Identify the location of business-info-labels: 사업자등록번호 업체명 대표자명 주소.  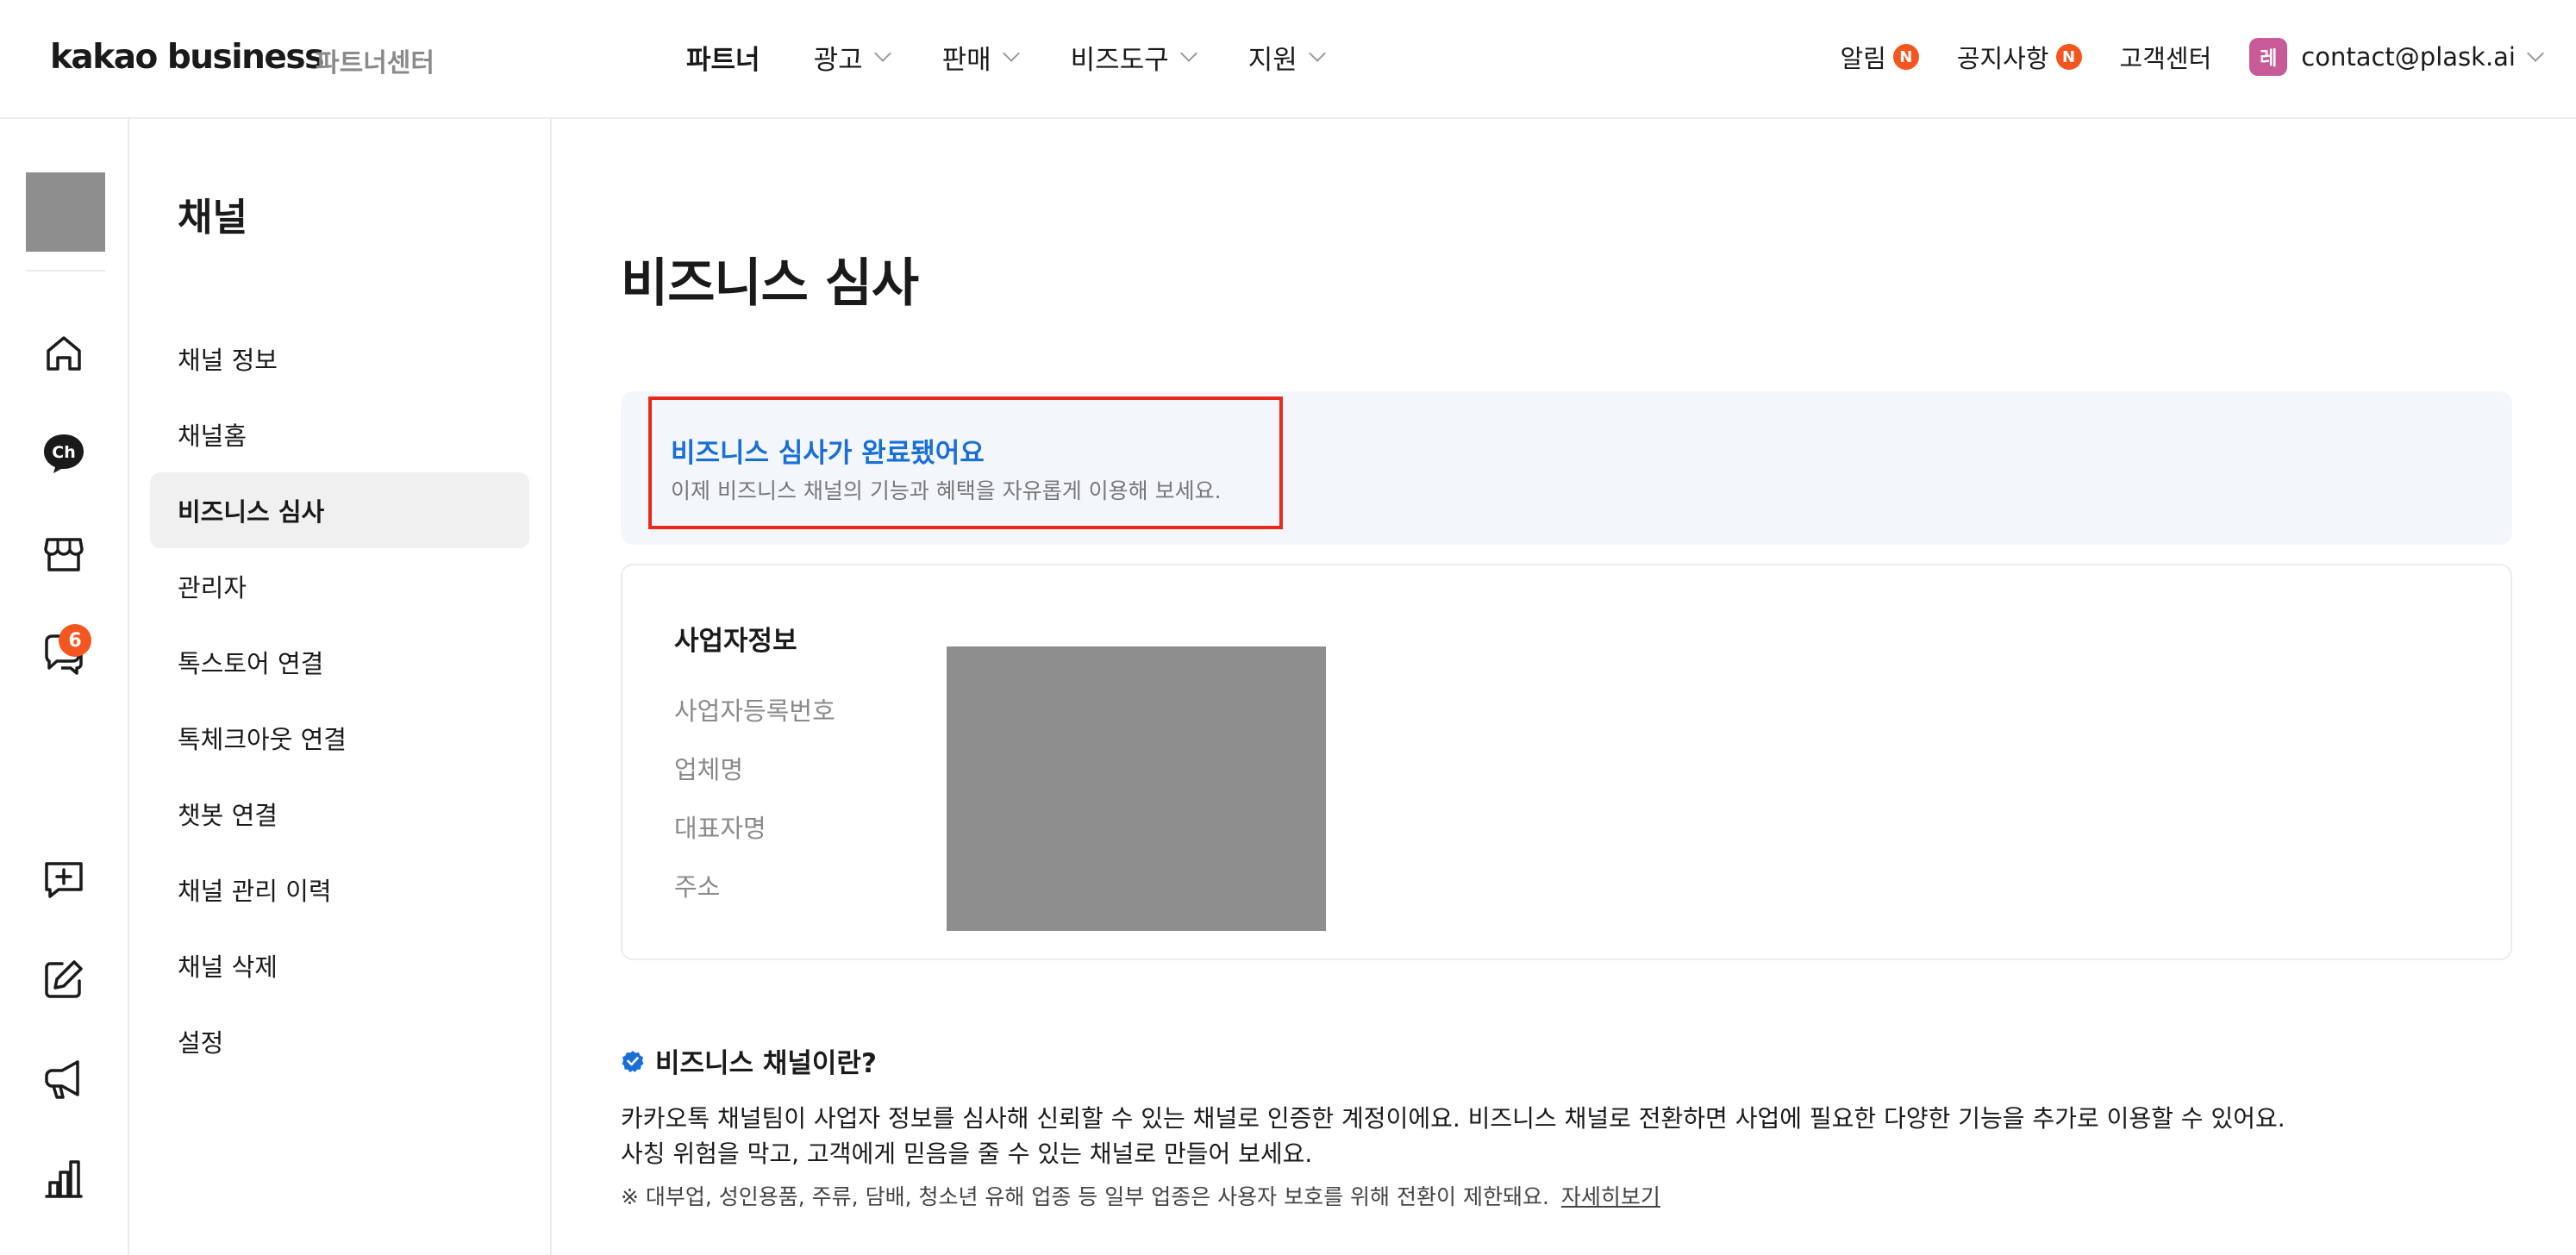
(754, 809).